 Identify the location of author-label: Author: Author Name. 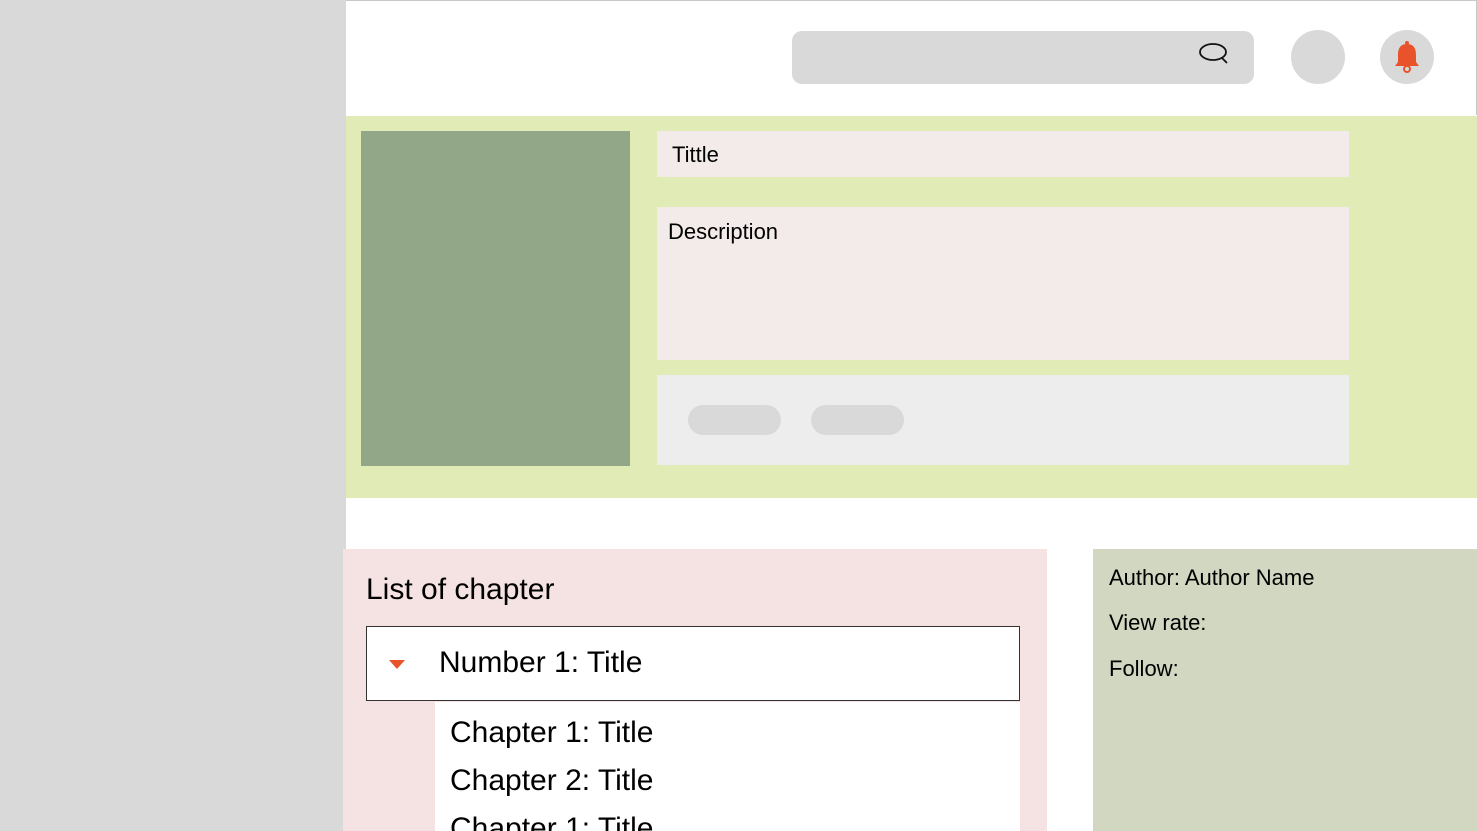
(1212, 577).